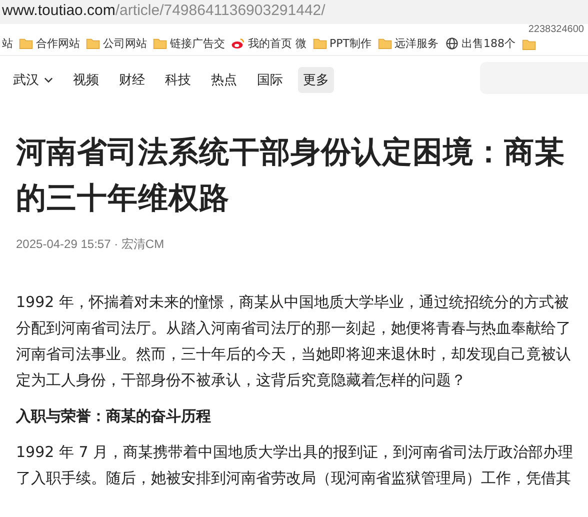  I want to click on bookmark: 合作网站, so click(49, 43).